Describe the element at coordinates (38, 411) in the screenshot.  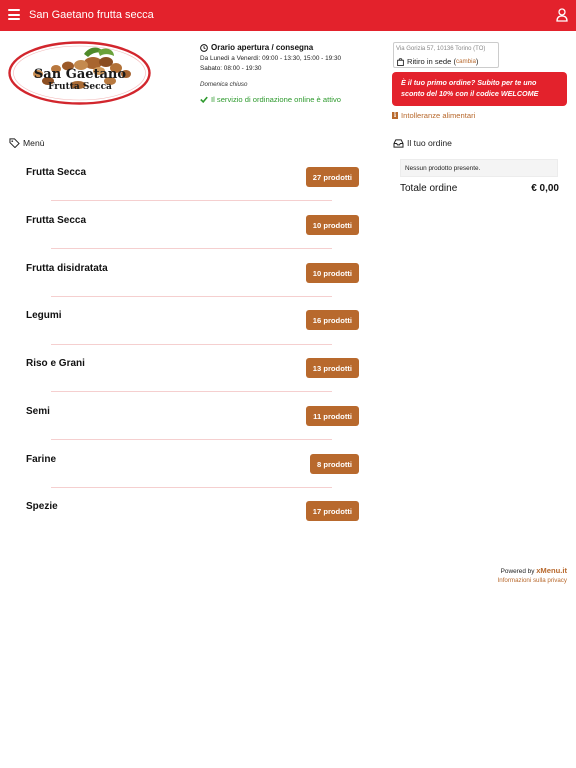
I see `category-name: Semi` at that location.